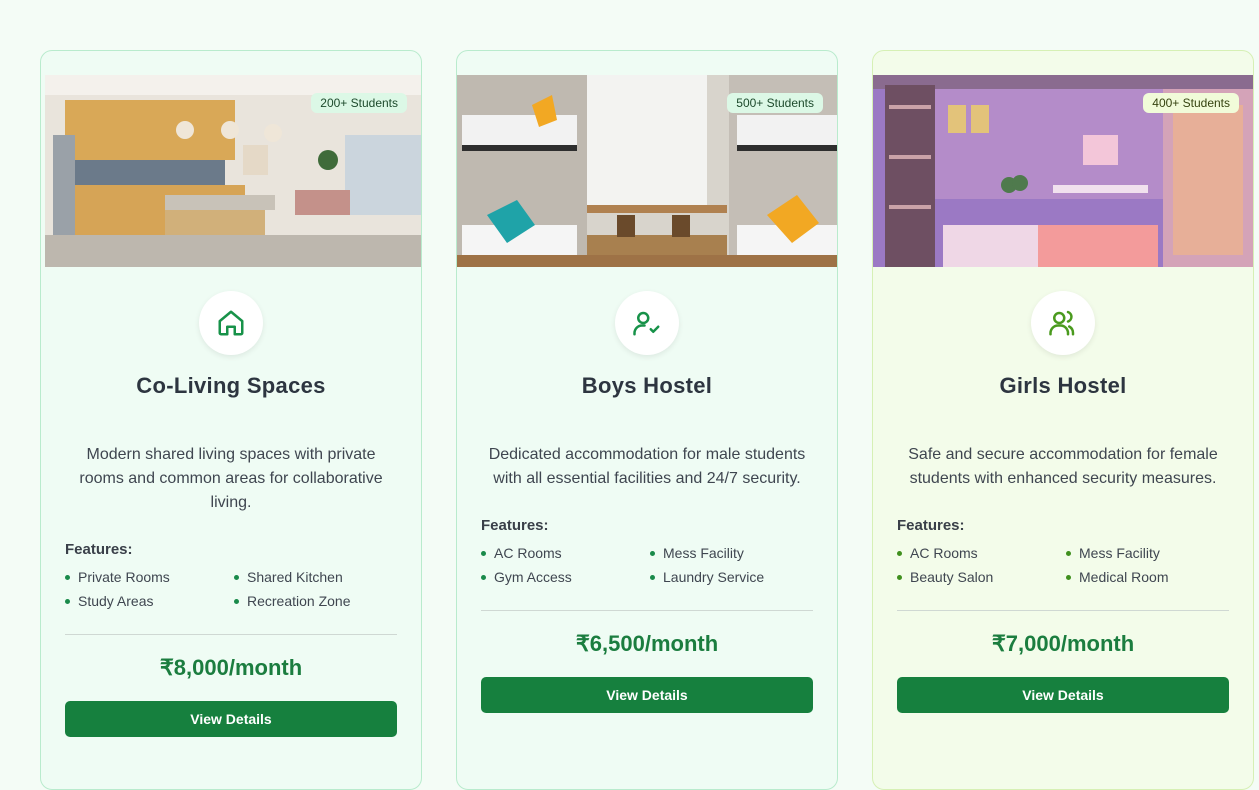 The width and height of the screenshot is (1259, 790). What do you see at coordinates (1063, 171) in the screenshot?
I see `girls-hostel-photo: 400+ Students` at bounding box center [1063, 171].